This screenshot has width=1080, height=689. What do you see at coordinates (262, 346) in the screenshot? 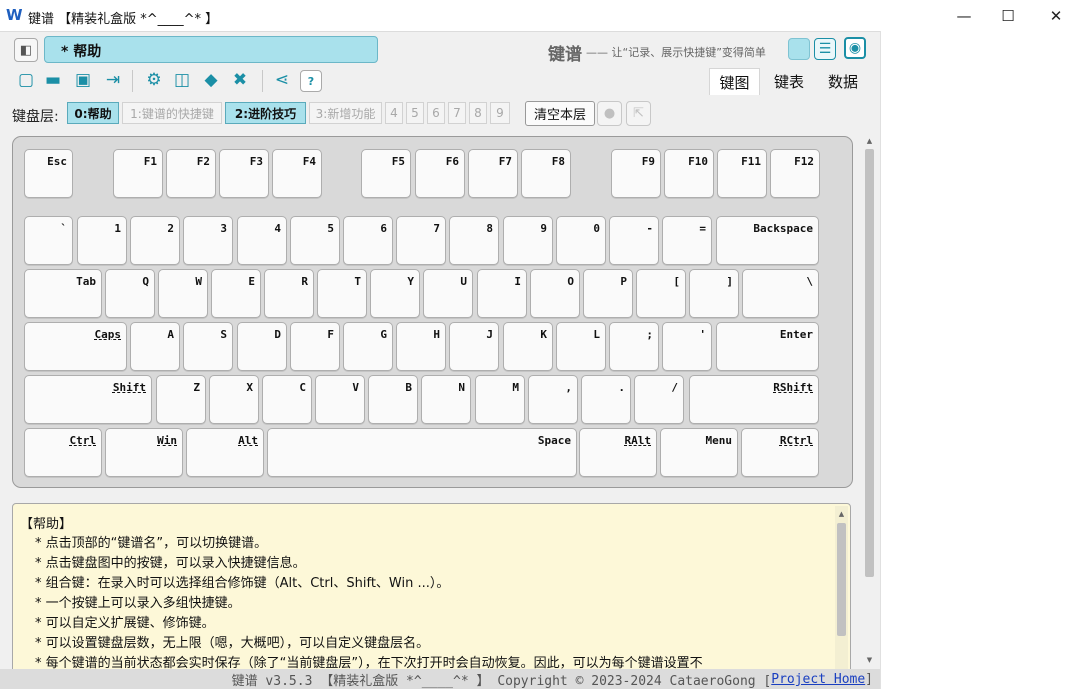
I see `key-d: D` at bounding box center [262, 346].